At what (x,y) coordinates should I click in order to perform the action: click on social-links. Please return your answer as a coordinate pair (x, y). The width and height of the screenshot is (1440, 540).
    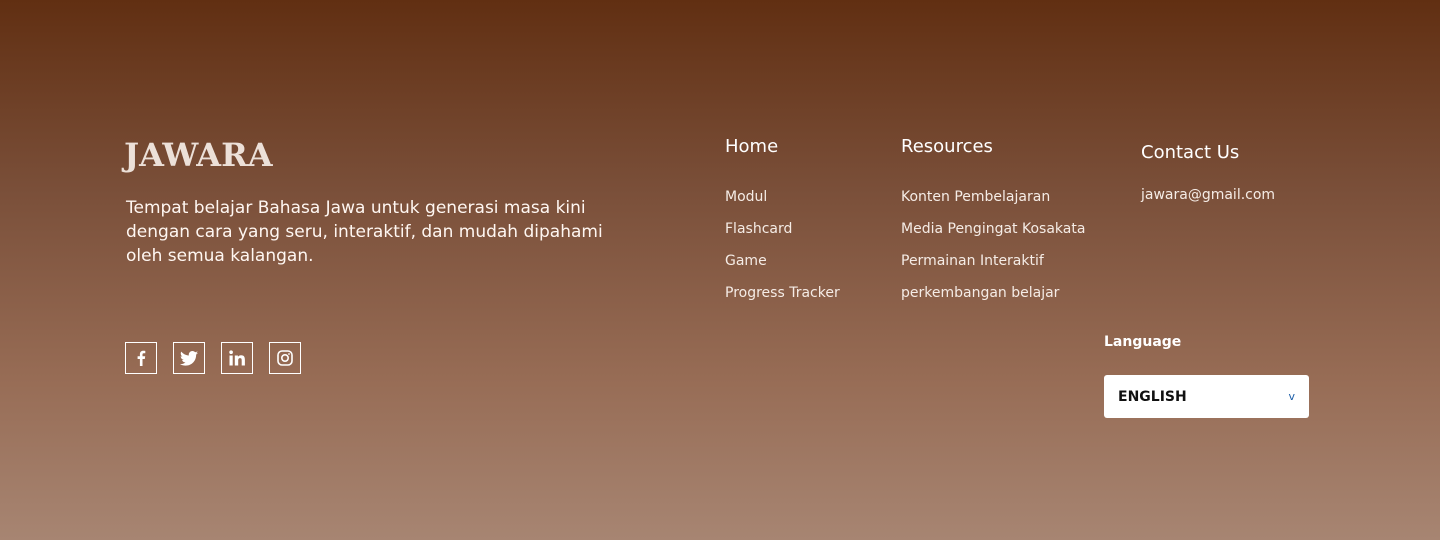
    Looking at the image, I should click on (213, 358).